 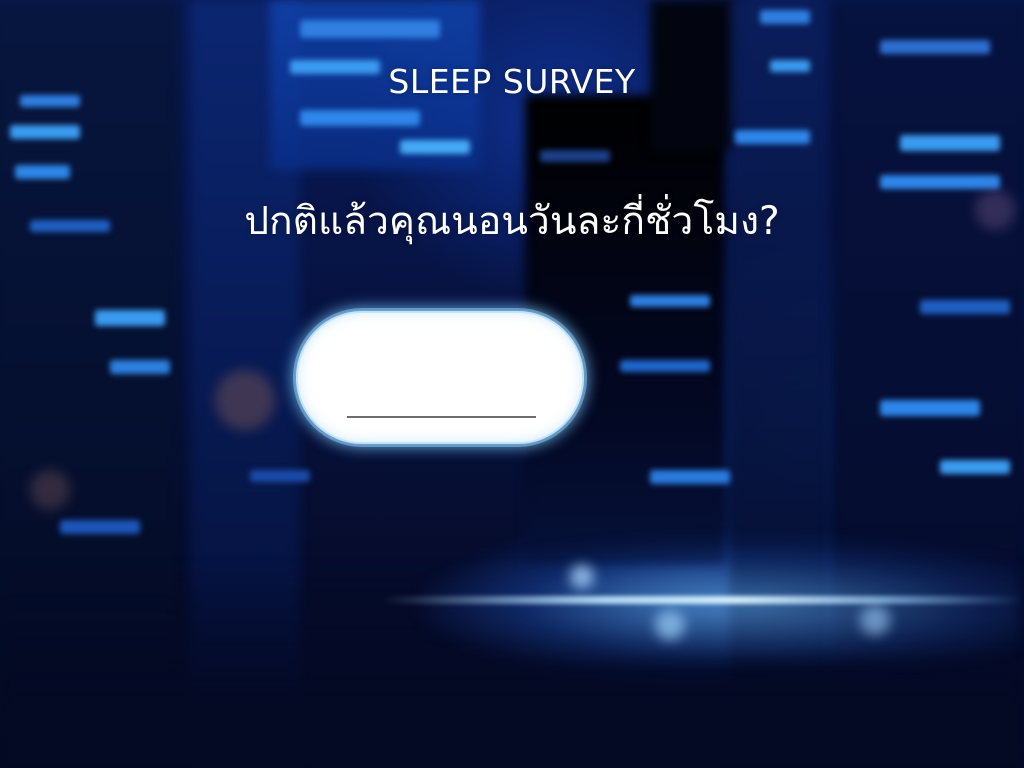 I want to click on answer-box, so click(x=440, y=377).